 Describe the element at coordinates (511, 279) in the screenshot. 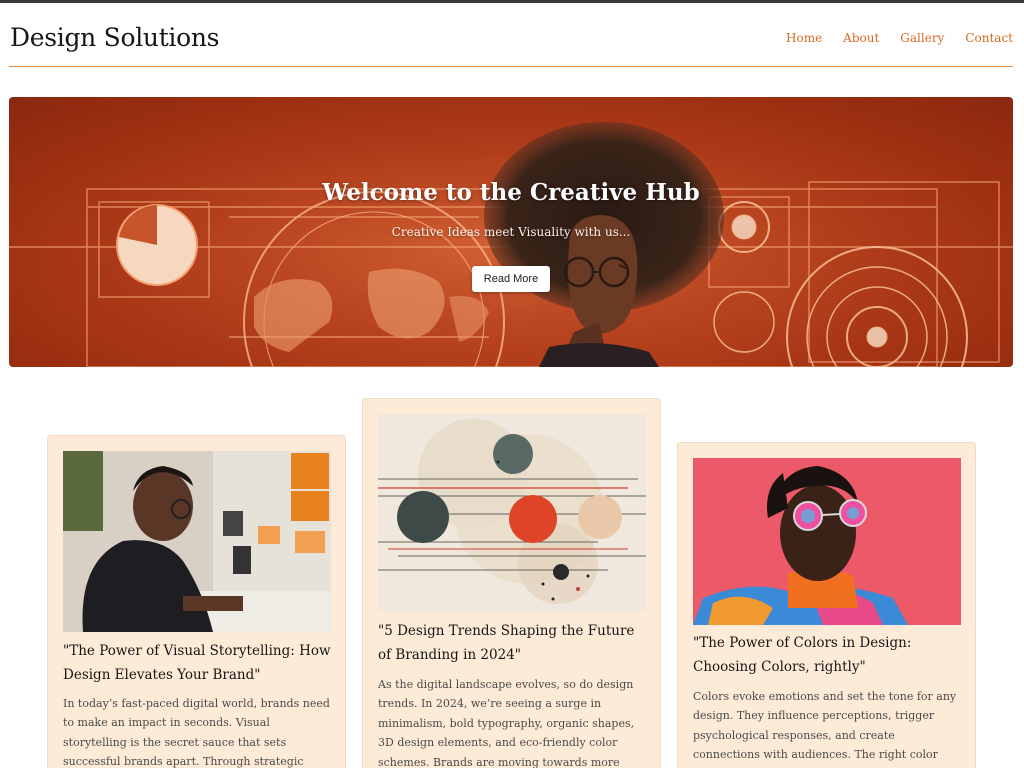

I see `read-more-button: Read More` at that location.